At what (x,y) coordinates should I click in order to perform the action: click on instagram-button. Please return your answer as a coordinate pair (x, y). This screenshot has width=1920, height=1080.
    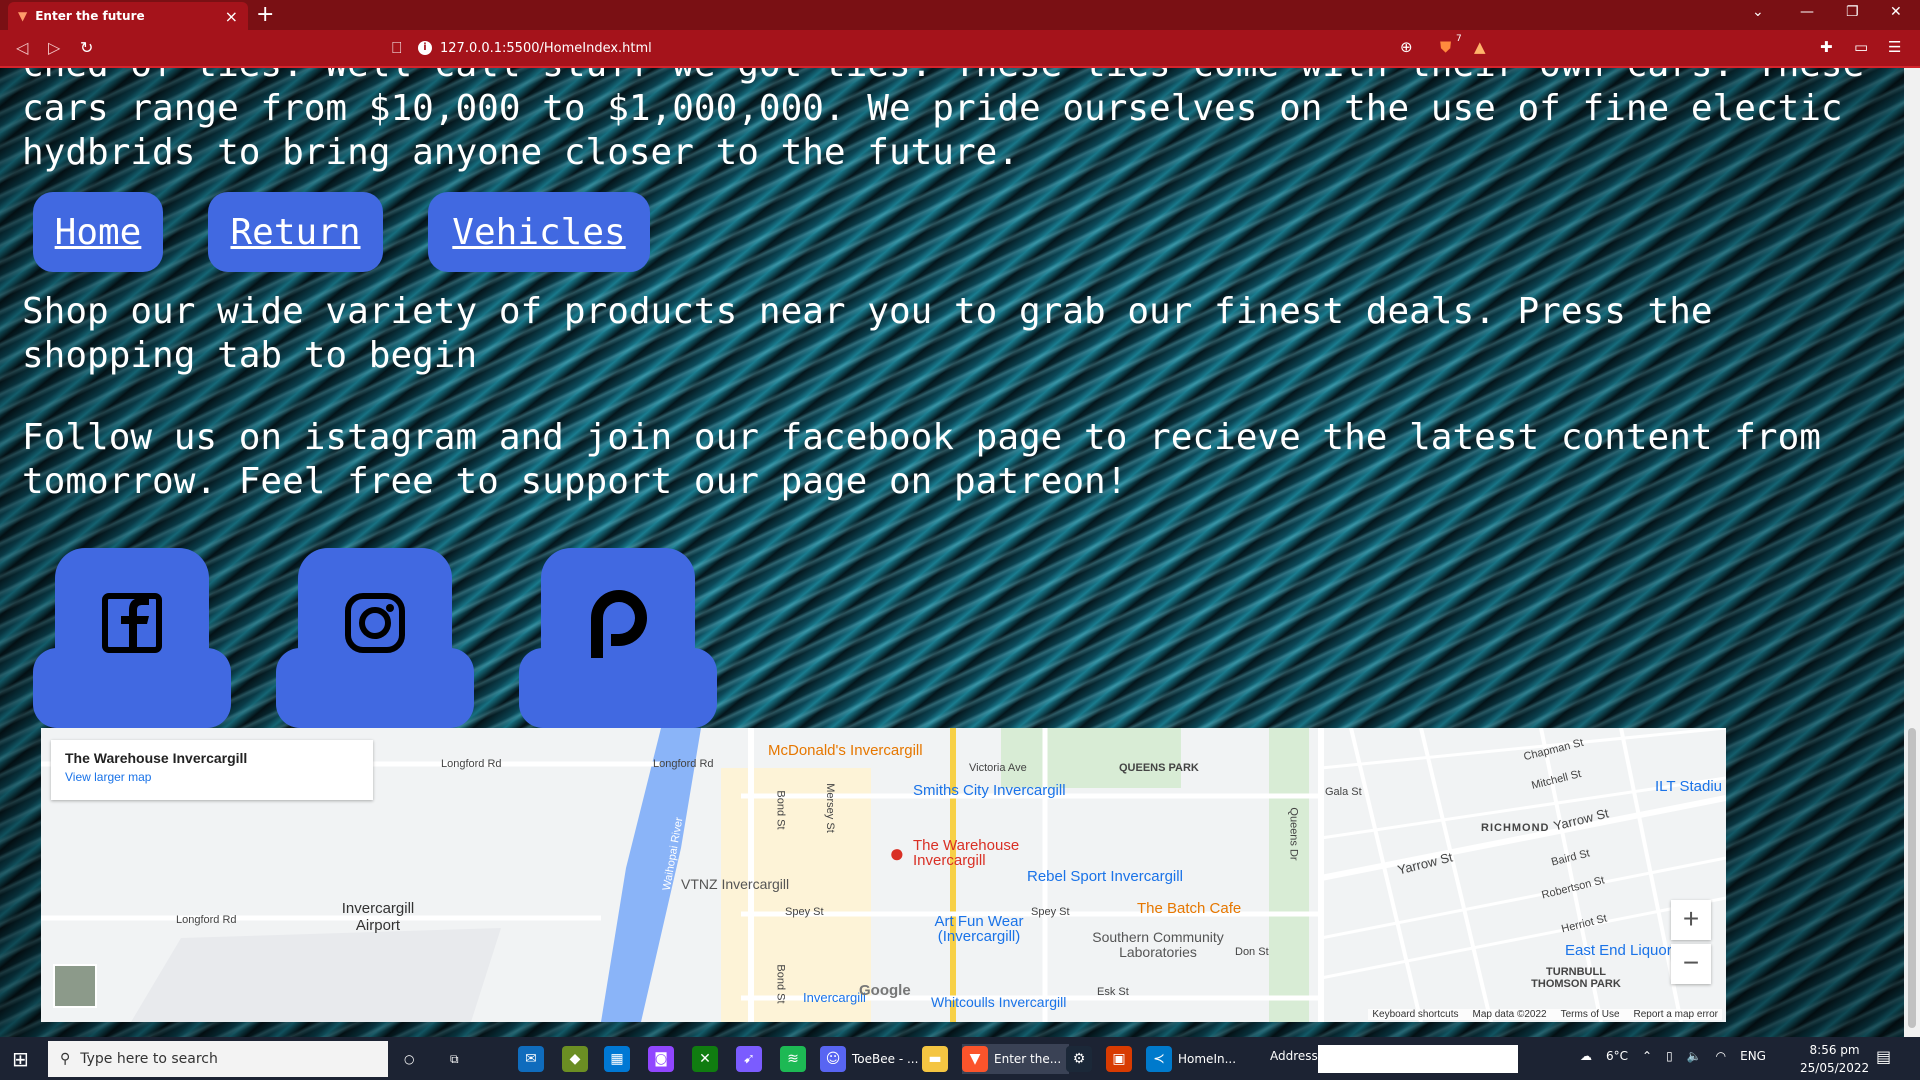
    Looking at the image, I should click on (375, 638).